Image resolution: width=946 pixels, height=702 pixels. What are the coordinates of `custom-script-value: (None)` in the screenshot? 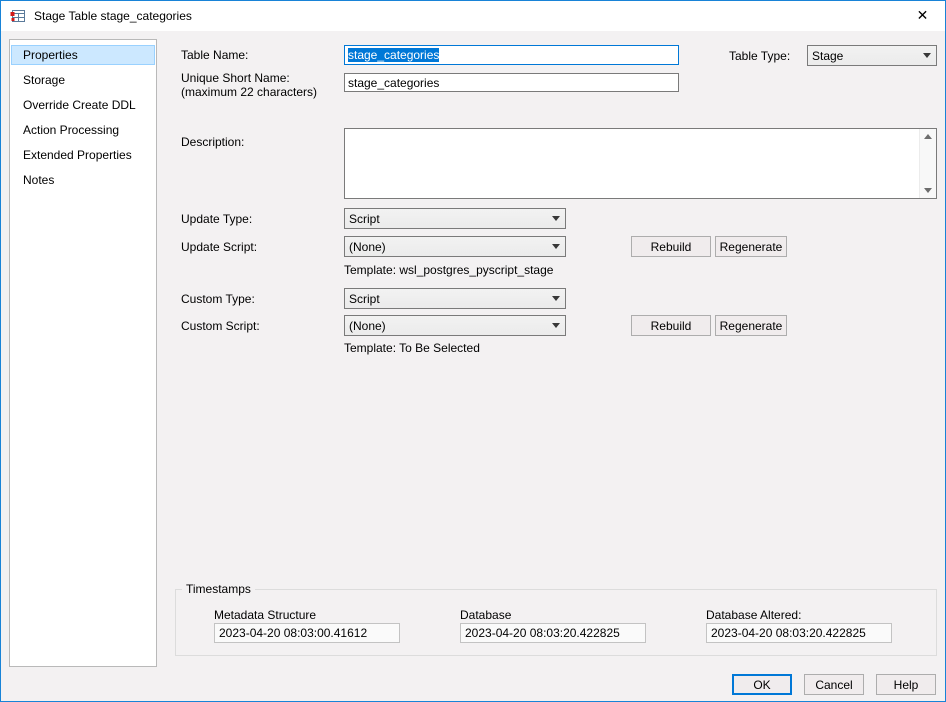 It's located at (367, 325).